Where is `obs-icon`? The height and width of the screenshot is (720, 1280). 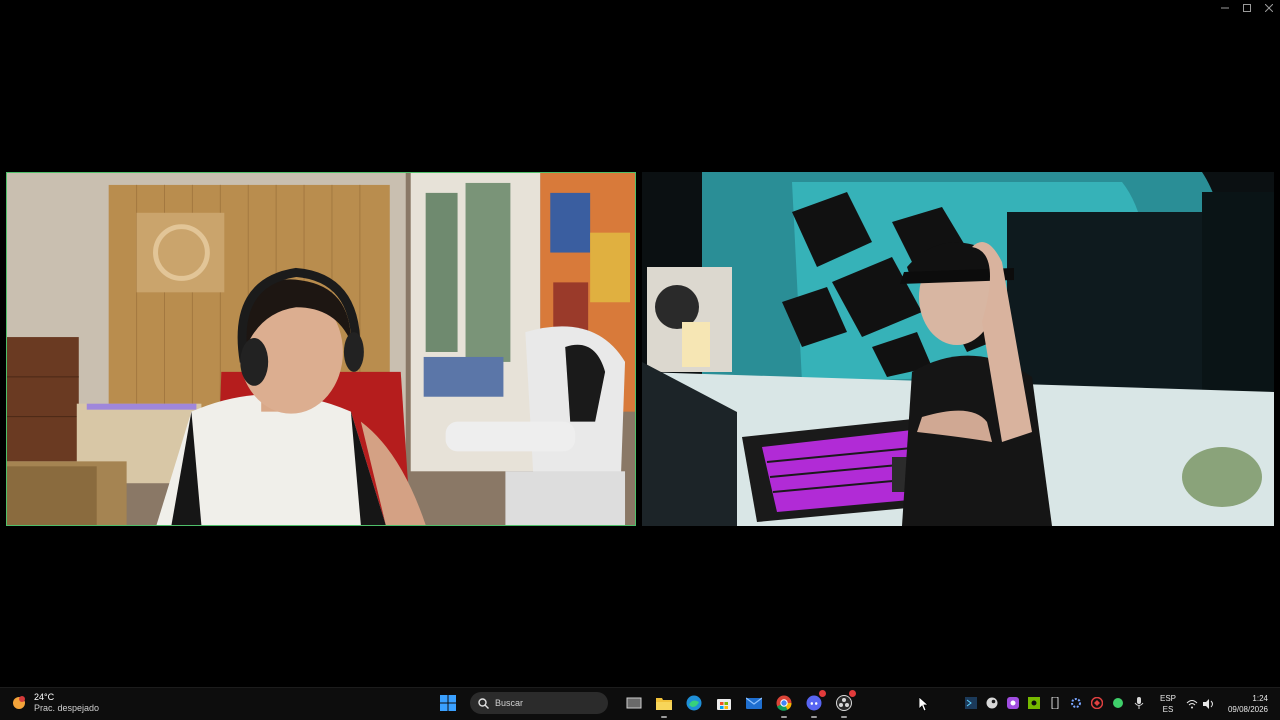 obs-icon is located at coordinates (844, 704).